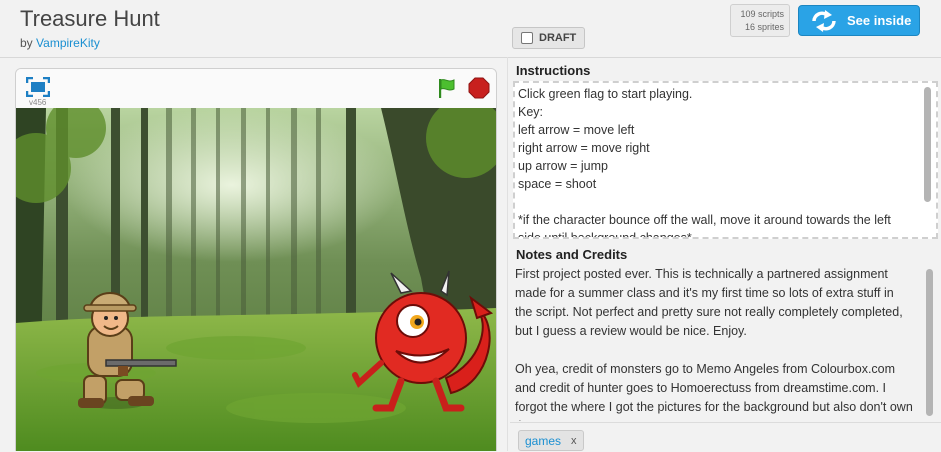  Describe the element at coordinates (256, 88) in the screenshot. I see `player-controls: v456` at that location.